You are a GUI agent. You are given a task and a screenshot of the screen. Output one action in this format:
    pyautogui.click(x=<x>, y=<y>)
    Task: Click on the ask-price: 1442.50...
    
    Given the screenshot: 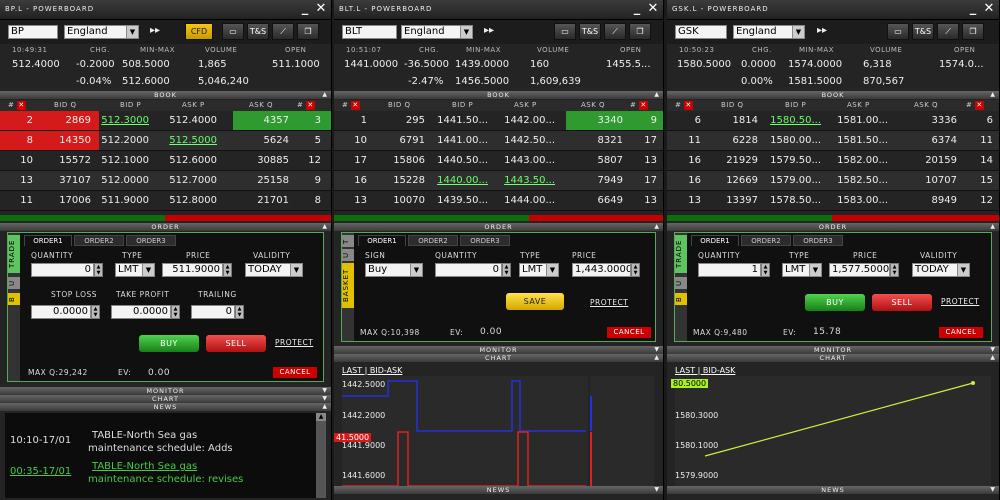 What is the action you would take?
    pyautogui.click(x=529, y=140)
    